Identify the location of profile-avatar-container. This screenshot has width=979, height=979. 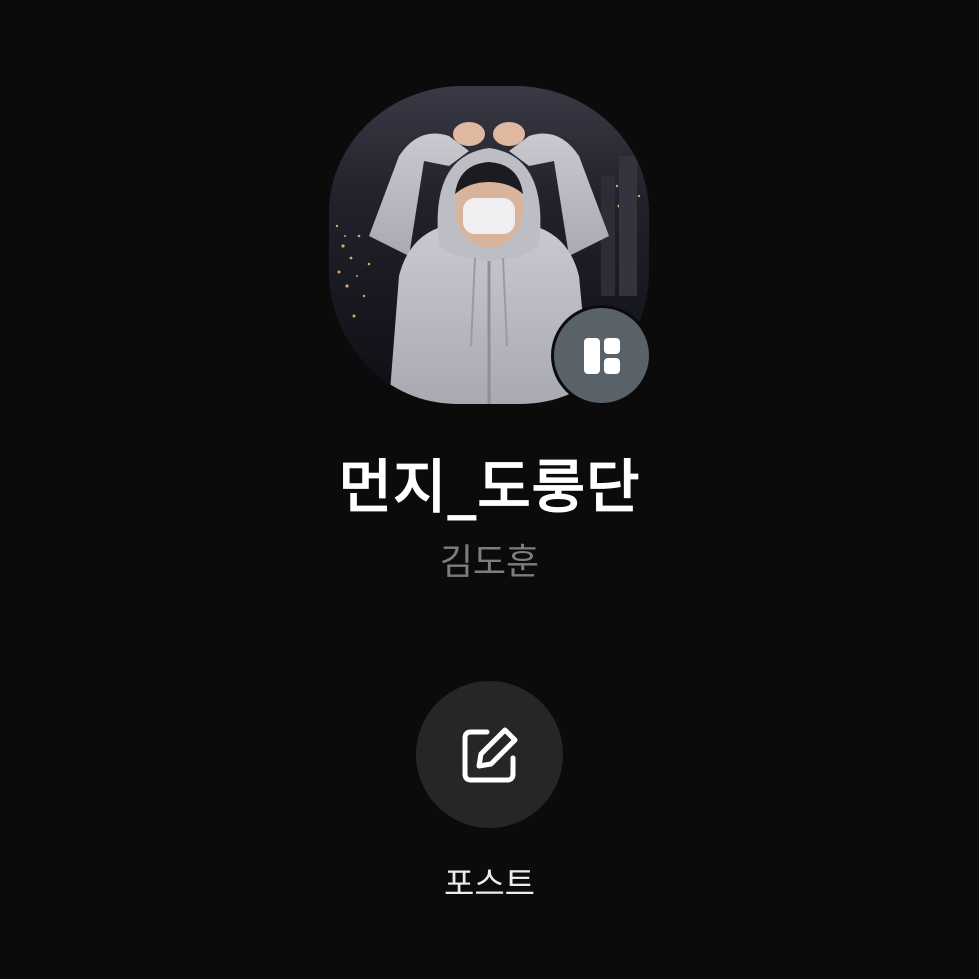
(489, 245).